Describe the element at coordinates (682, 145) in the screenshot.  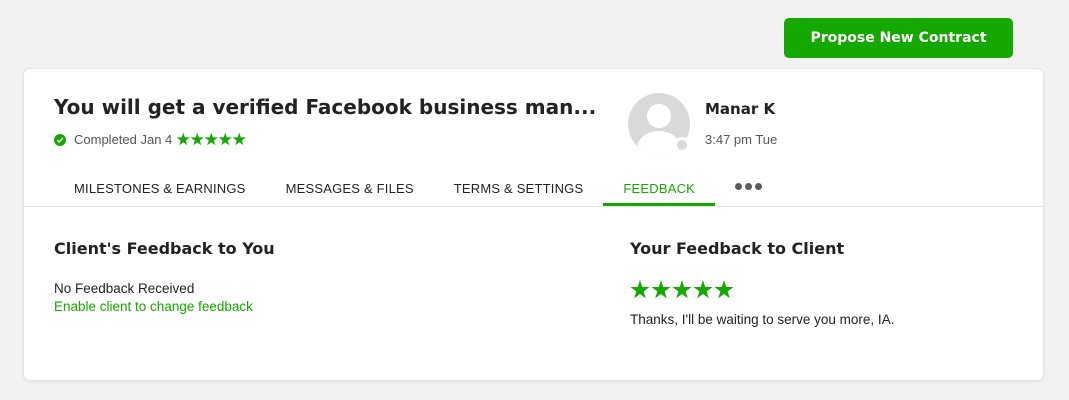
I see `presence-status-indicator` at that location.